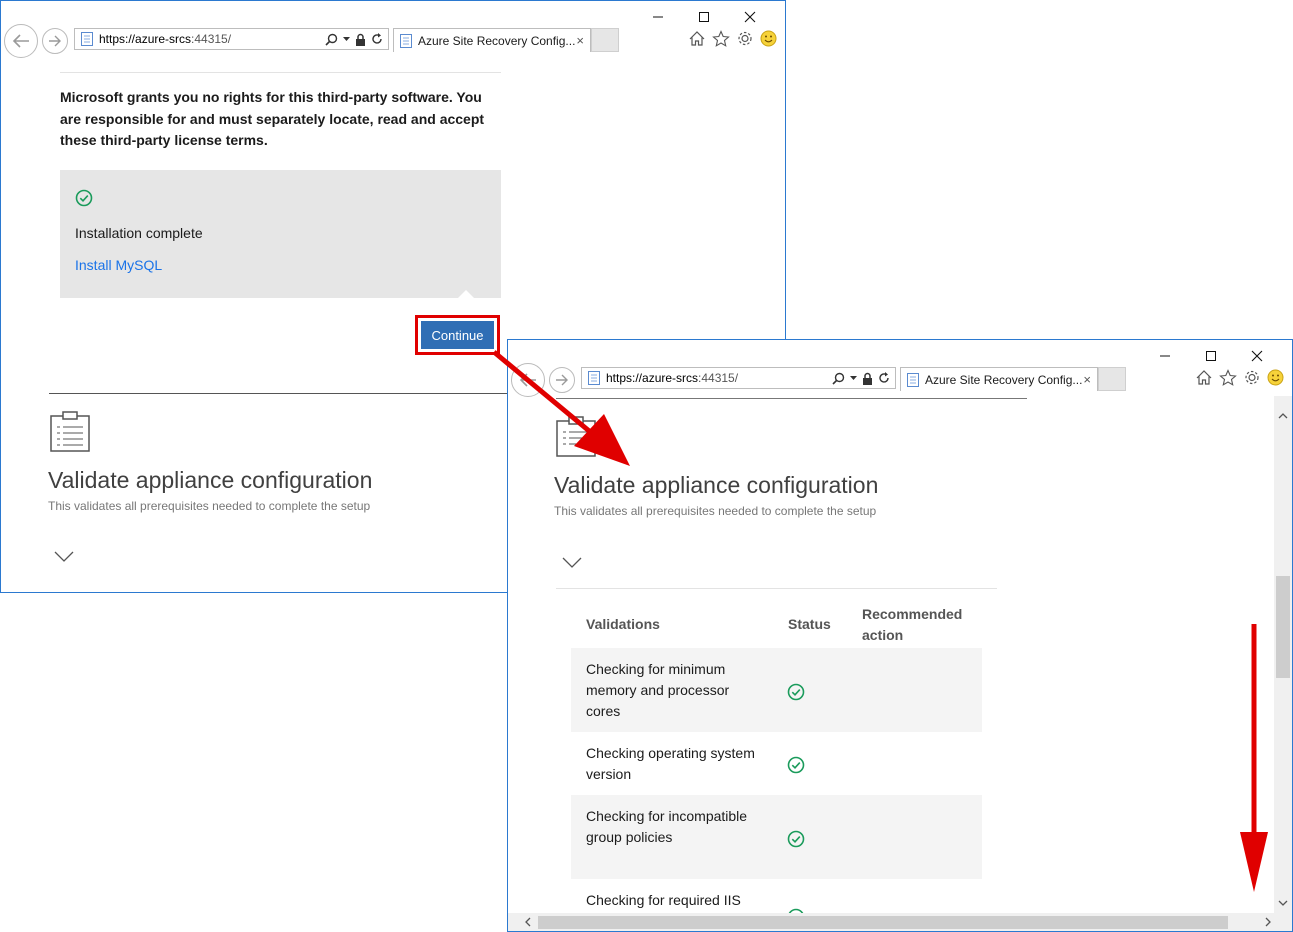 The image size is (1293, 932). What do you see at coordinates (561, 408) in the screenshot?
I see `diagonal-arrow` at bounding box center [561, 408].